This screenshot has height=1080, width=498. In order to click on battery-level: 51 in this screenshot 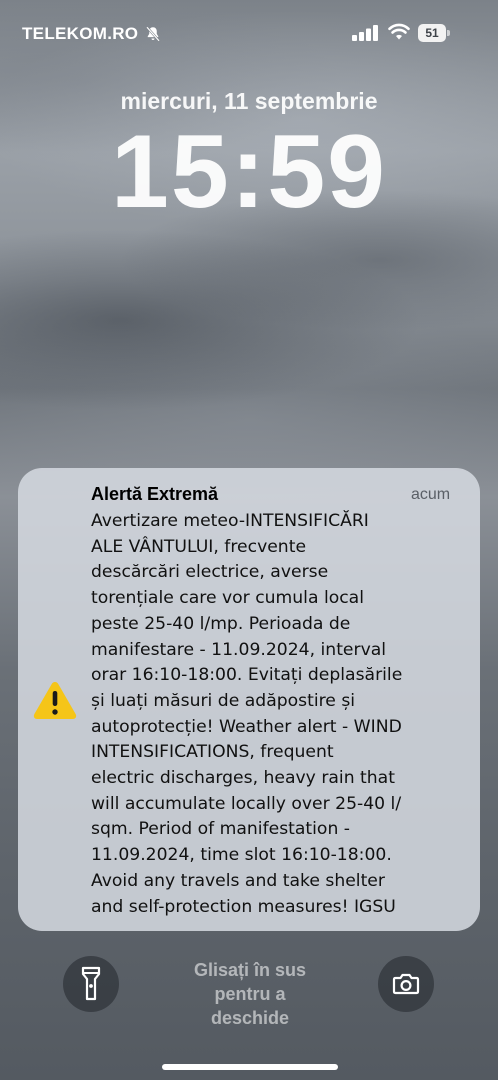, I will do `click(432, 33)`.